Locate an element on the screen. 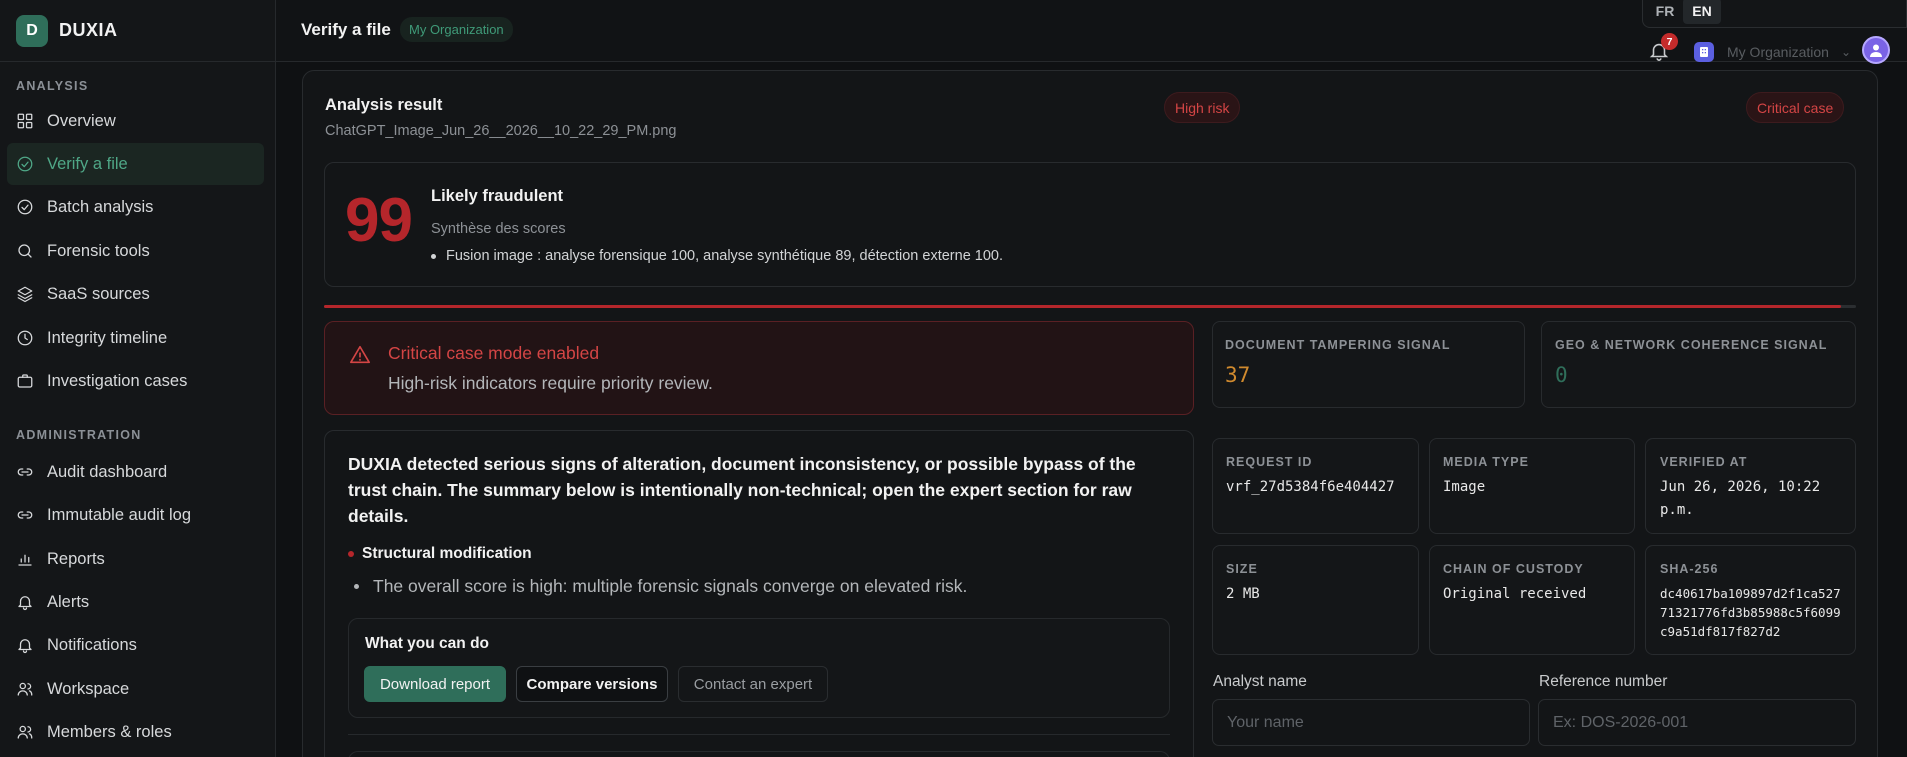  sidebar-item-integrity-timeline: Integrity timeline is located at coordinates (135, 338).